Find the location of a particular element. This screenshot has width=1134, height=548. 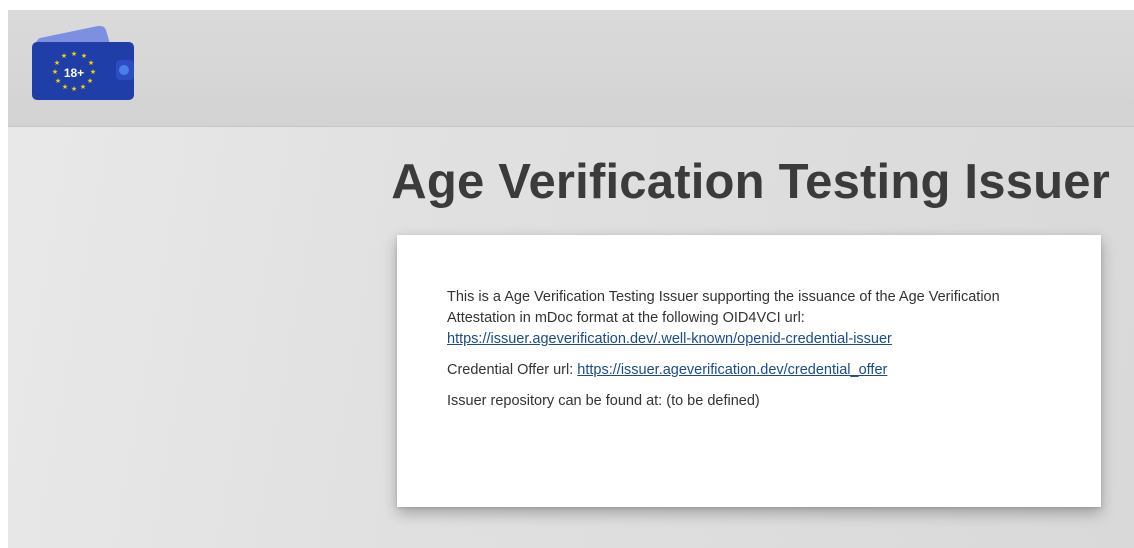

logo-age-text: 18+ is located at coordinates (74, 73).